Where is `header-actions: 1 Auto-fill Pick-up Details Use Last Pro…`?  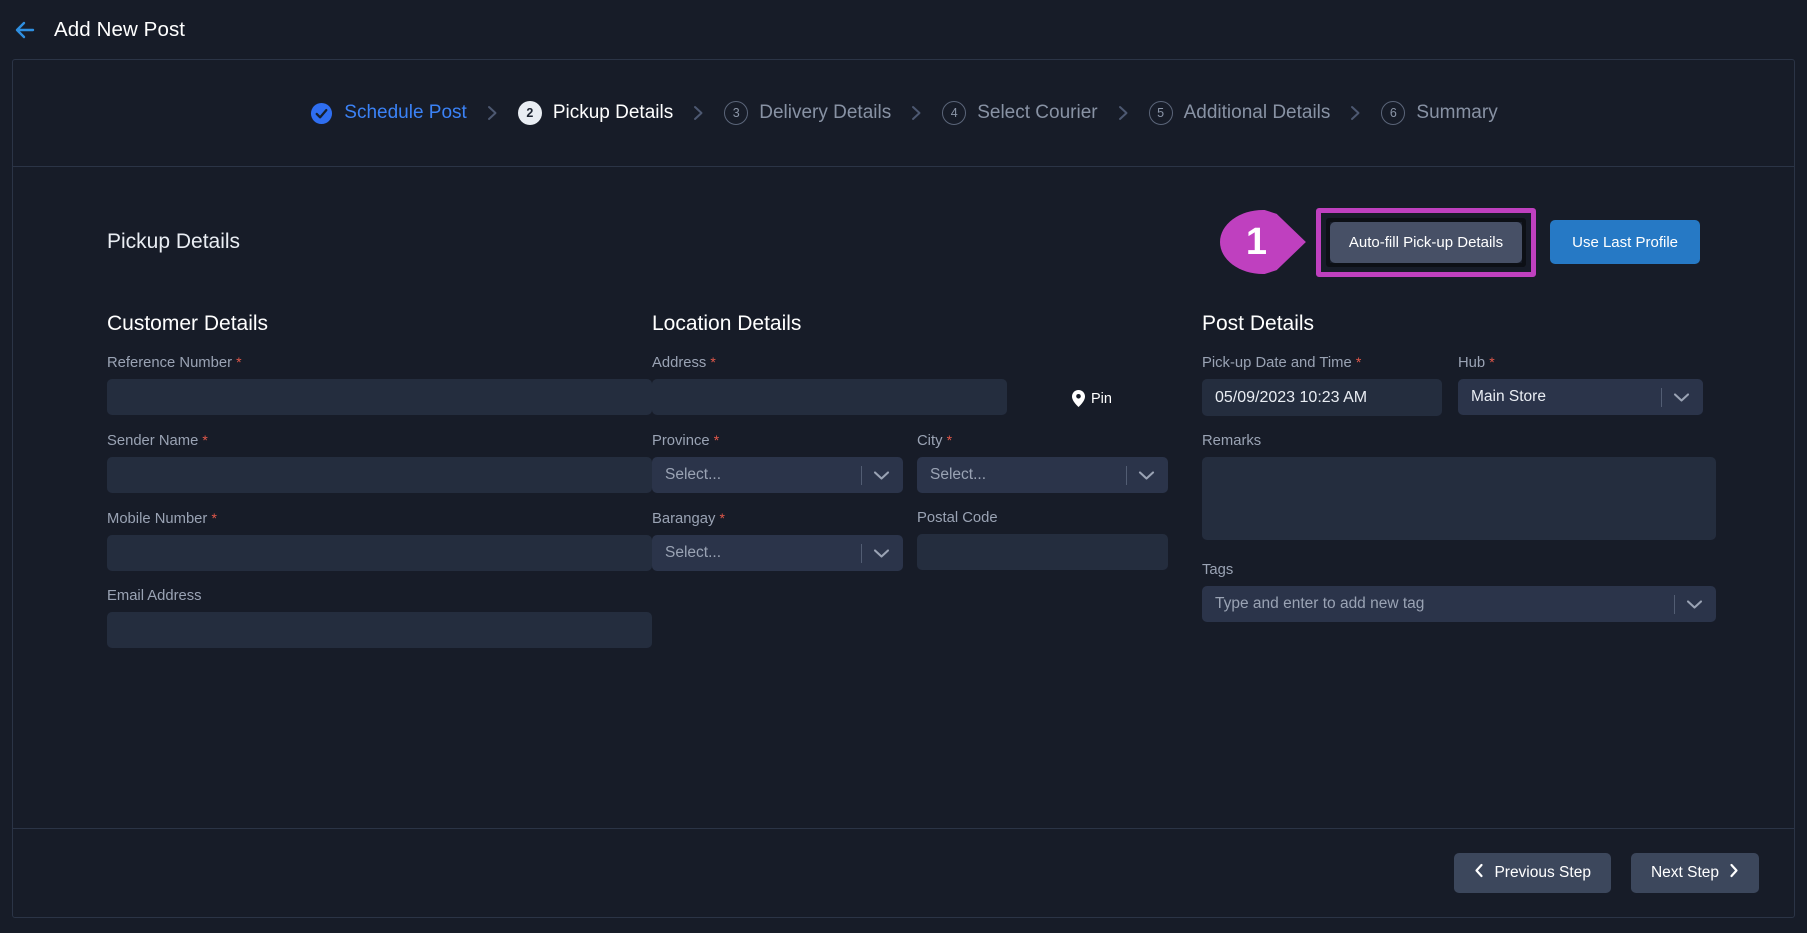
header-actions: 1 Auto-fill Pick-up Details Use Last Pro… is located at coordinates (1459, 242).